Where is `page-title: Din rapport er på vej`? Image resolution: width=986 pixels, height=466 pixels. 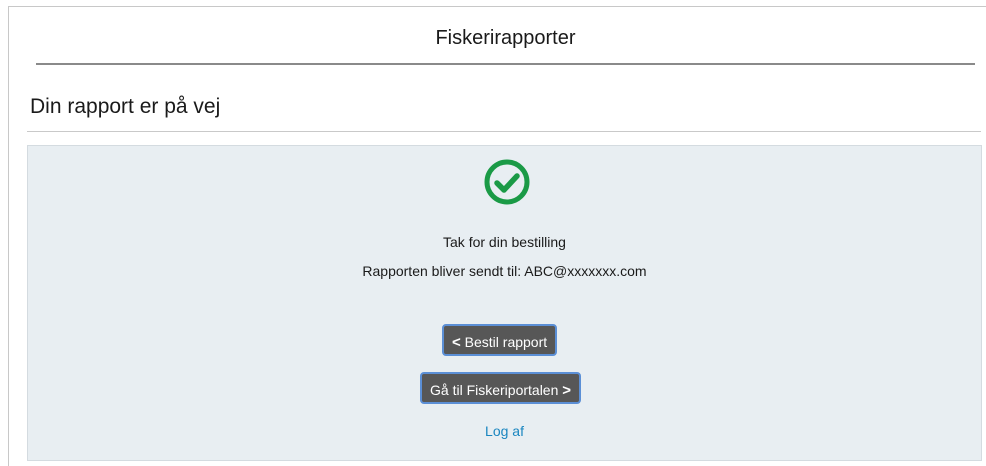
page-title: Din rapport er på vej is located at coordinates (125, 106).